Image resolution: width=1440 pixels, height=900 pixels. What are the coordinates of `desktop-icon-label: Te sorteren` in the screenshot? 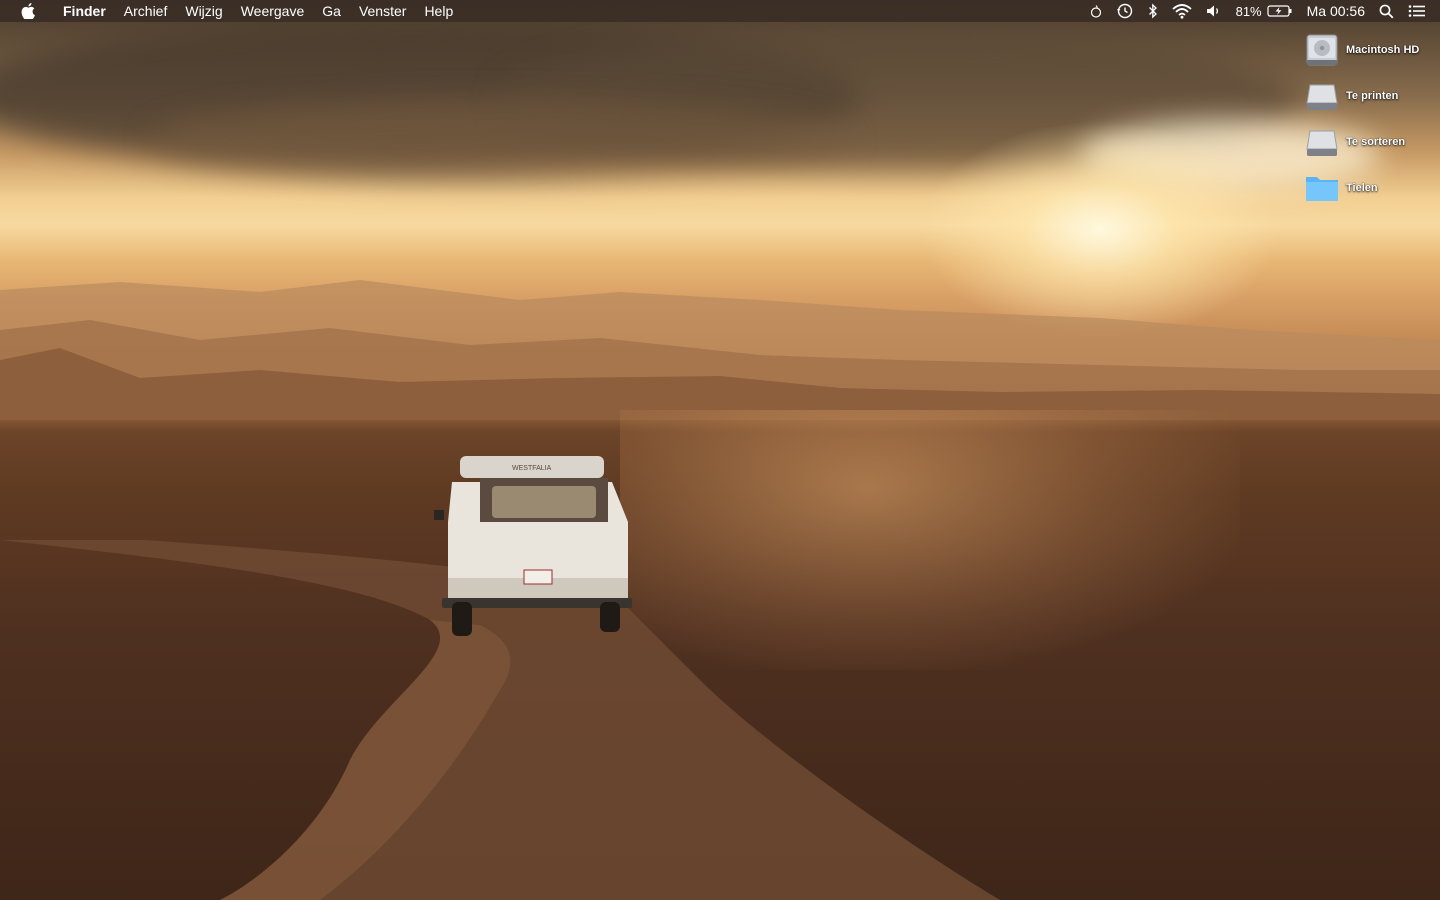 It's located at (1376, 142).